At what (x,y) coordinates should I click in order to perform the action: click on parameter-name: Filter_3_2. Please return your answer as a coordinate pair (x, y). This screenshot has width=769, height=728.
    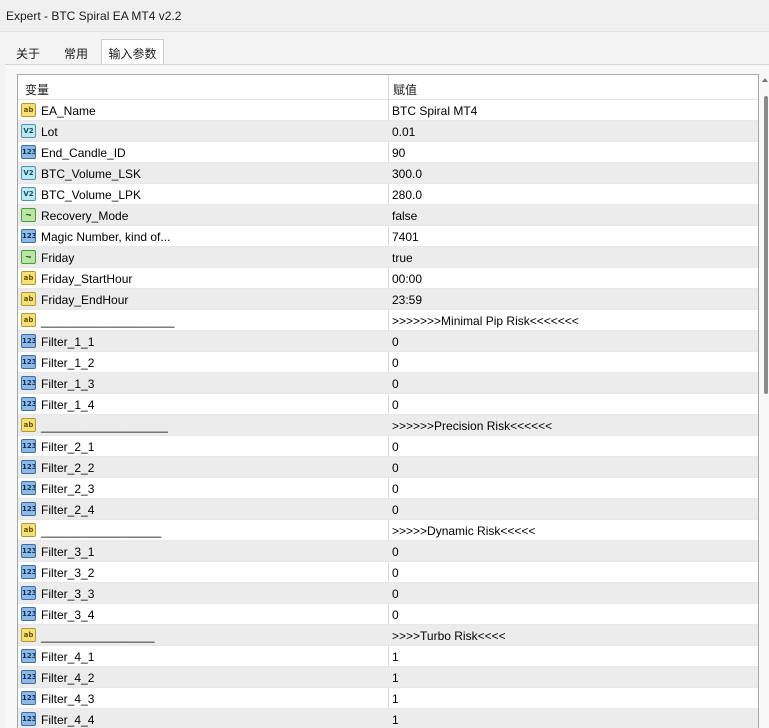
    Looking at the image, I should click on (68, 573).